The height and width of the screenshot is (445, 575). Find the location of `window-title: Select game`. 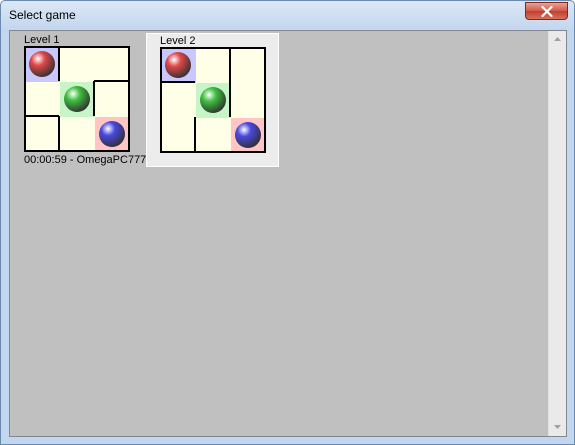

window-title: Select game is located at coordinates (42, 15).